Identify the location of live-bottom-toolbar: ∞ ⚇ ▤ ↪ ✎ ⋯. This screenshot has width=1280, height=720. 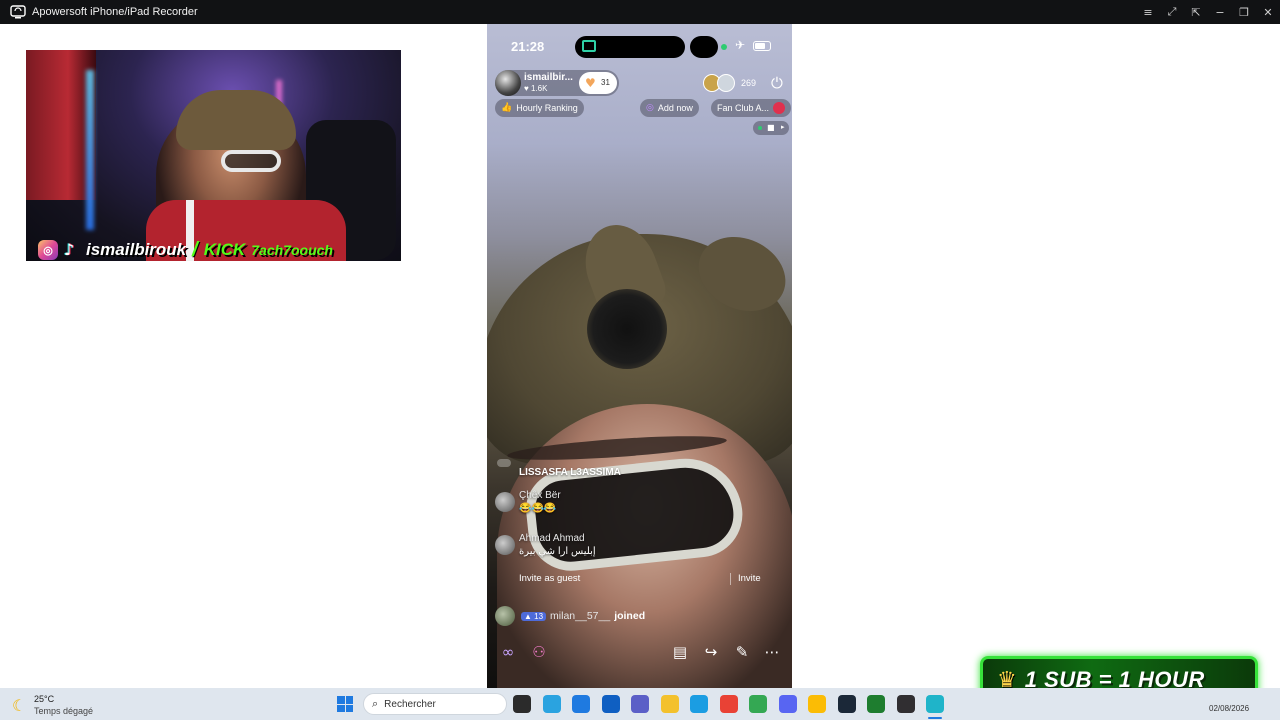
(639, 652).